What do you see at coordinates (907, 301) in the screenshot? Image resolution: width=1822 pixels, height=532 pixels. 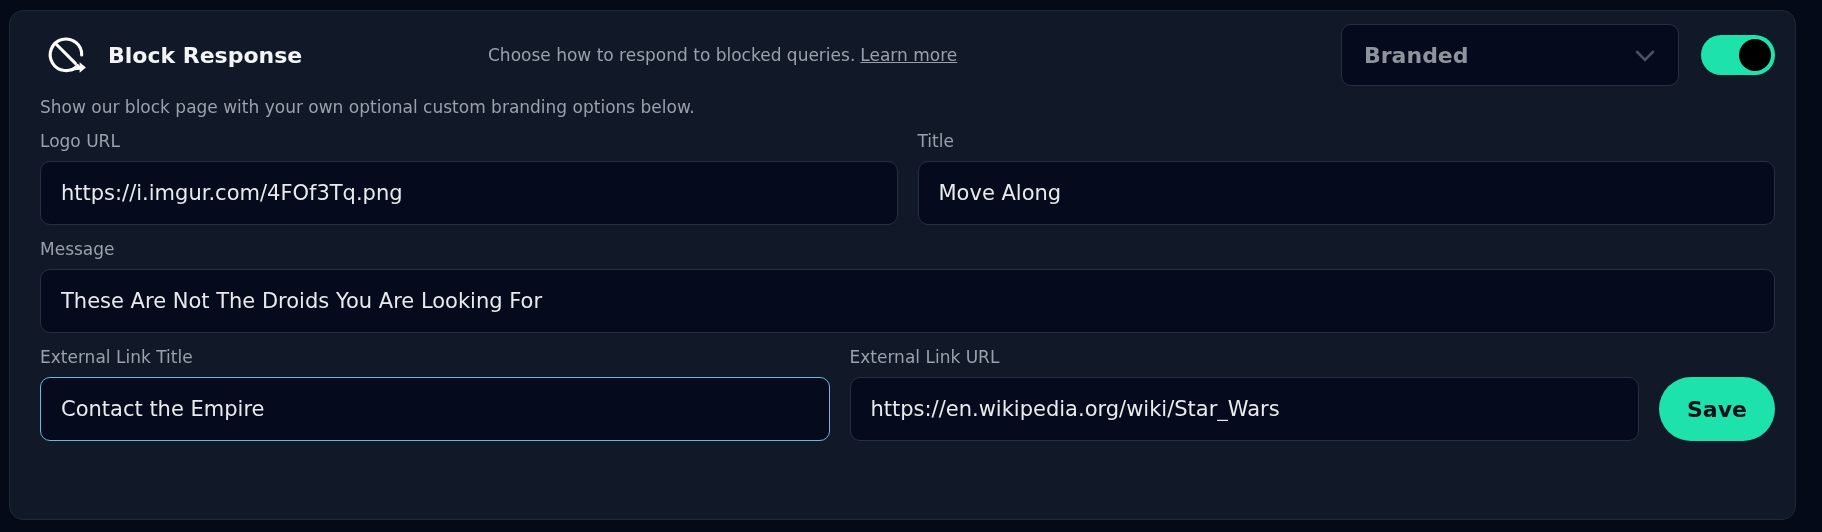 I see `input-field: These Are Not The Droids You Are Looking For` at bounding box center [907, 301].